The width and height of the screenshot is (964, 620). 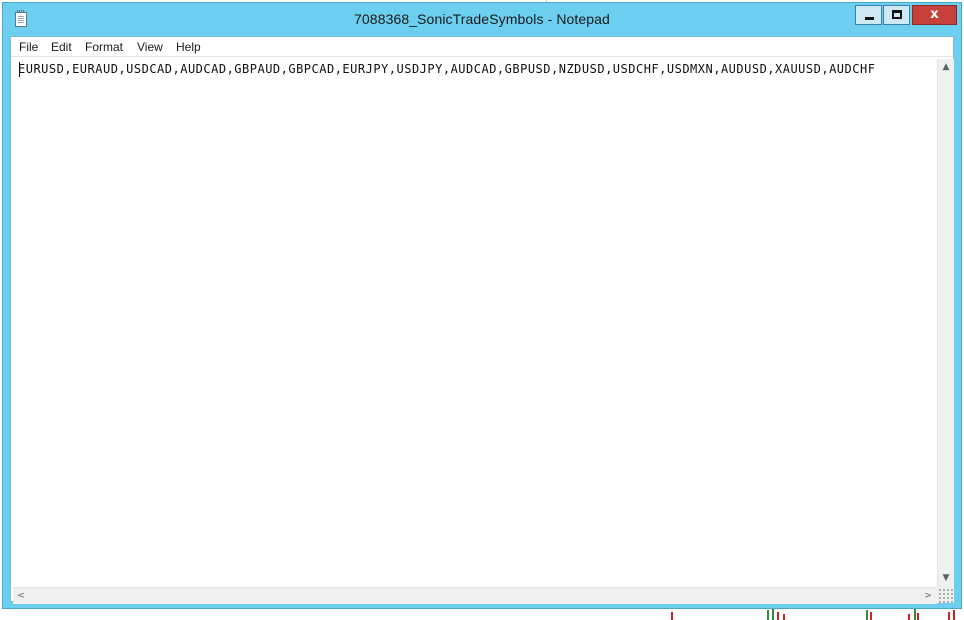 I want to click on close-button: x, so click(x=934, y=15).